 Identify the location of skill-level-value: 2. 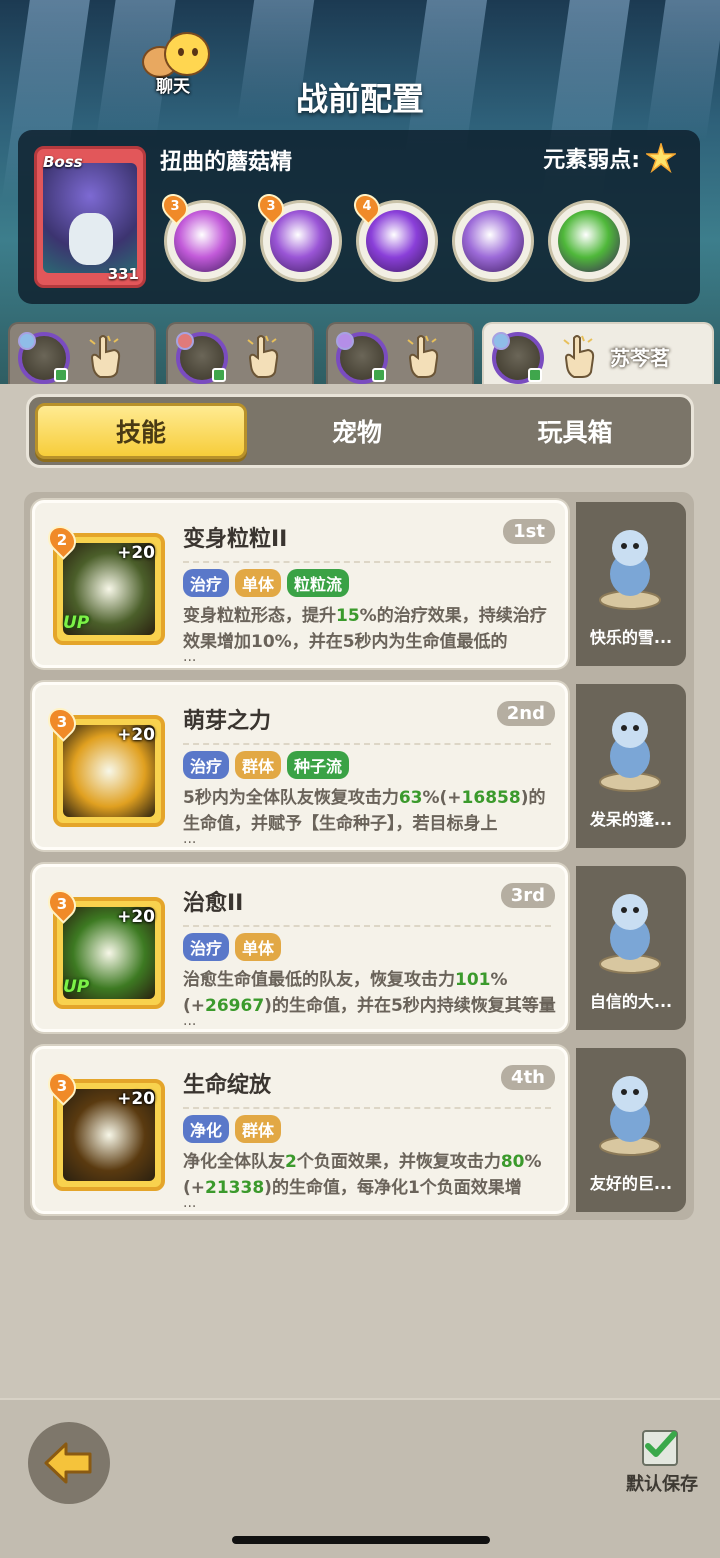
(62, 540).